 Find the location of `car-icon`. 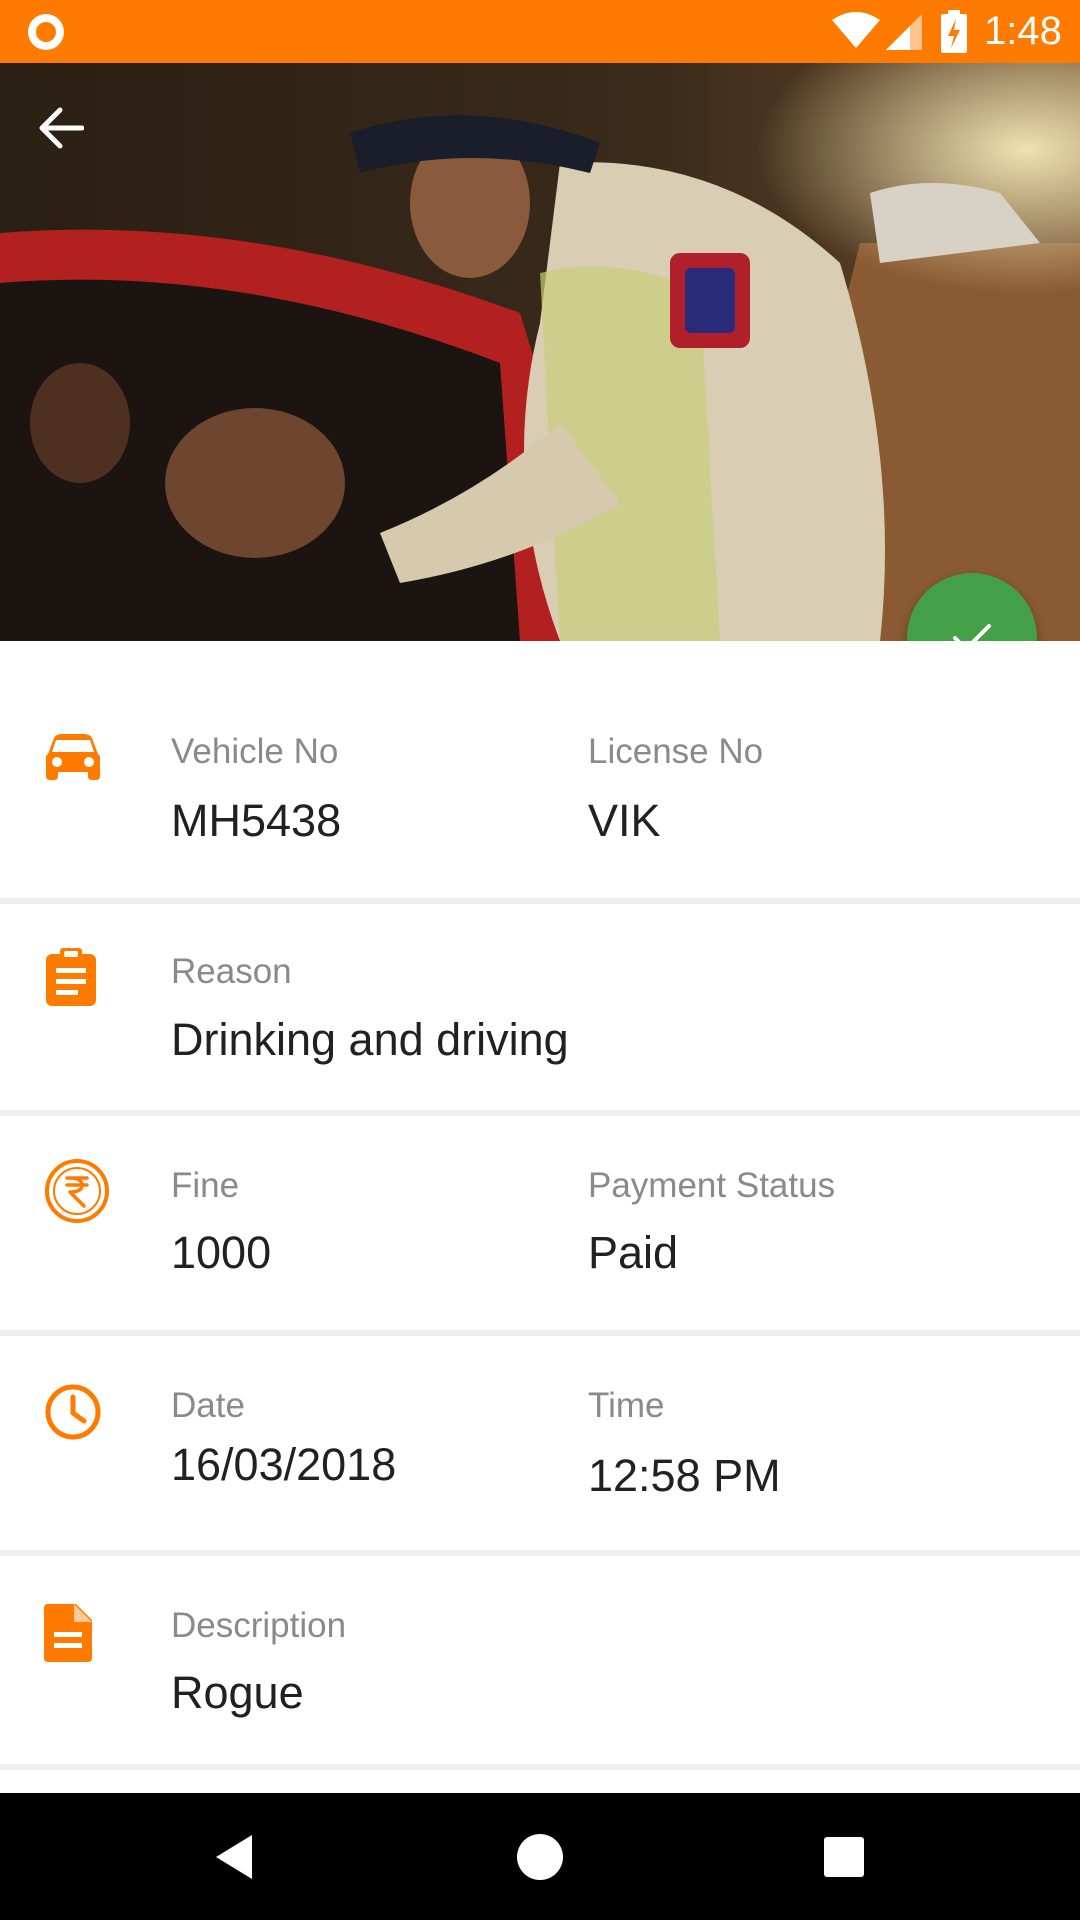

car-icon is located at coordinates (73, 757).